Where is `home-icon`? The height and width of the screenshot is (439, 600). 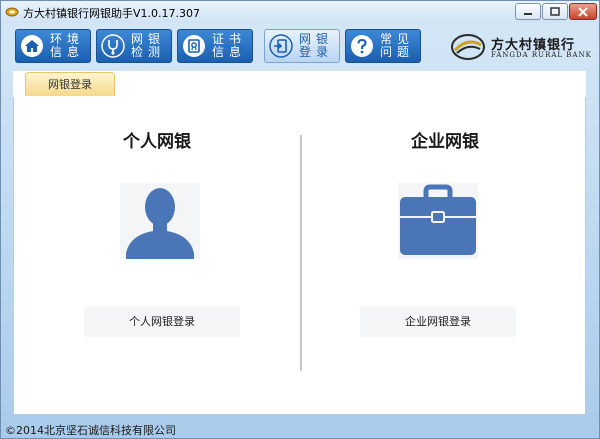 home-icon is located at coordinates (32, 46).